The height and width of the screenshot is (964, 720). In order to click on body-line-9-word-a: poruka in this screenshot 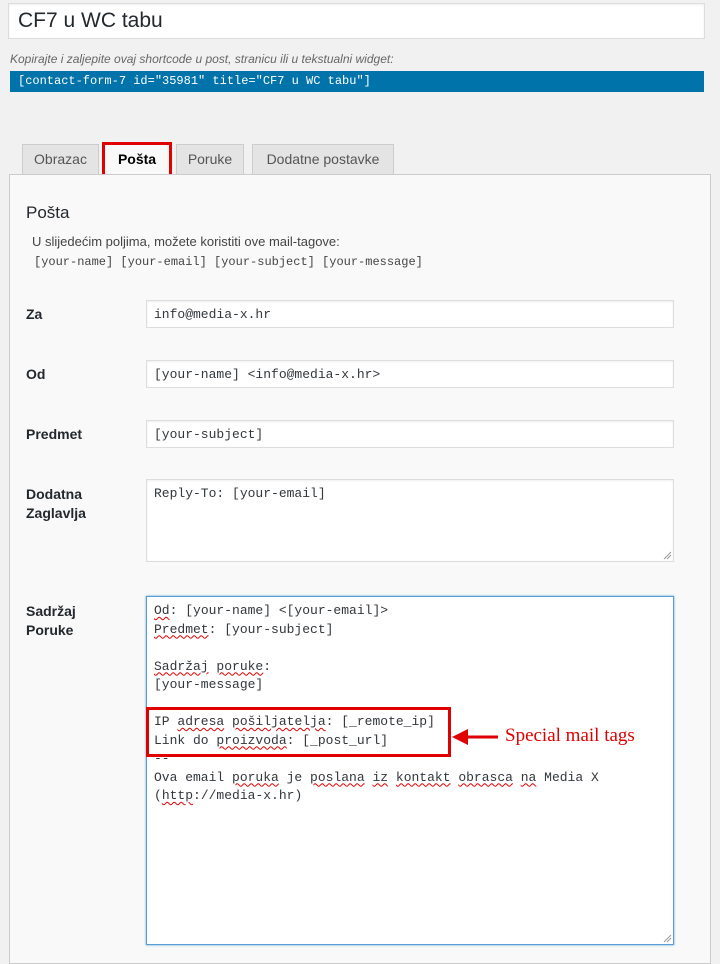, I will do `click(255, 777)`.